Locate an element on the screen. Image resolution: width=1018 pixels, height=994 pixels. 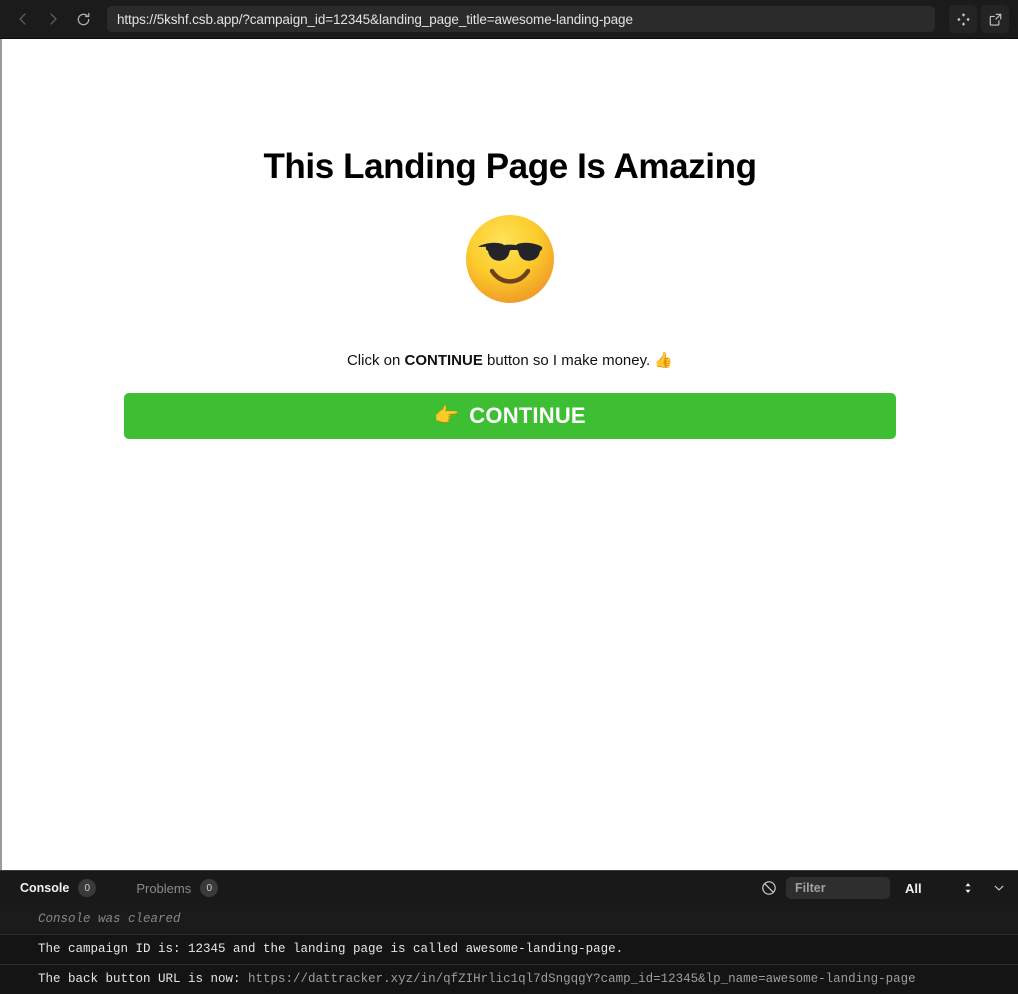
console-panel: Console 0 Problems 0 All is located at coordinates (509, 932).